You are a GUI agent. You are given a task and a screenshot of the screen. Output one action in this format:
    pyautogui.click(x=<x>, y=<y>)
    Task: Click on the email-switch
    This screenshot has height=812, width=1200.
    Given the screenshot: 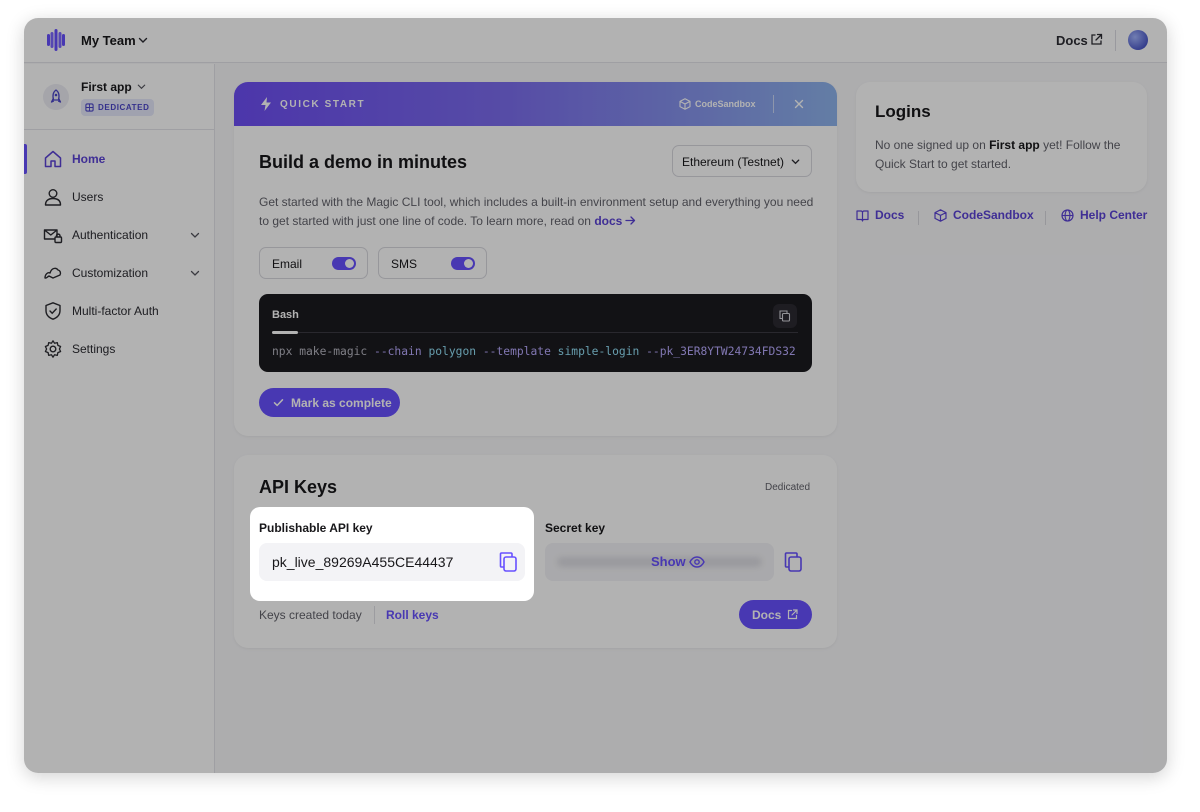 What is the action you would take?
    pyautogui.click(x=344, y=263)
    